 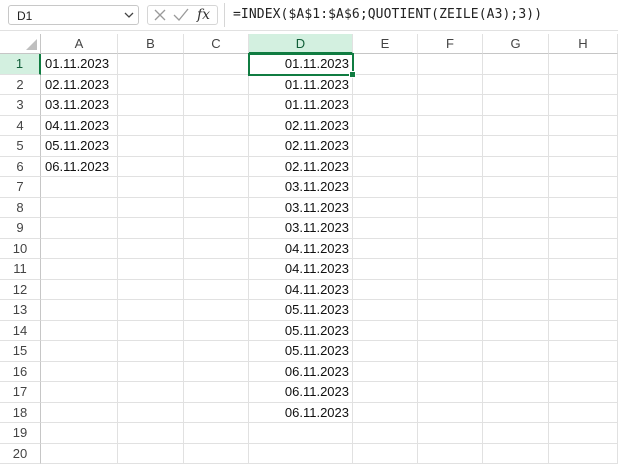 What do you see at coordinates (301, 64) in the screenshot?
I see `cell-d1: 01.11.2023` at bounding box center [301, 64].